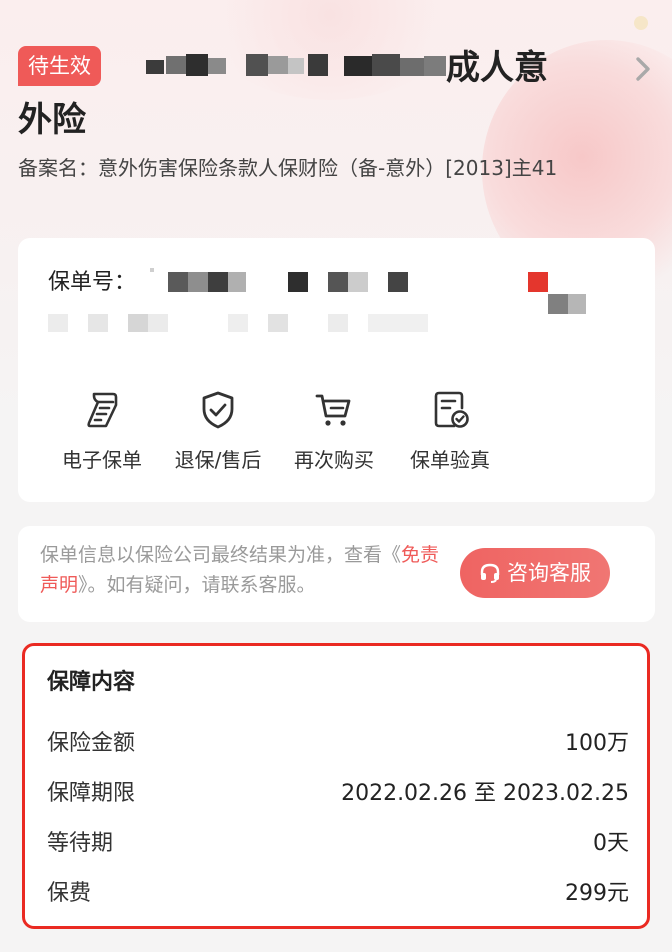 The width and height of the screenshot is (672, 952). I want to click on coverage-label: 等待期, so click(80, 843).